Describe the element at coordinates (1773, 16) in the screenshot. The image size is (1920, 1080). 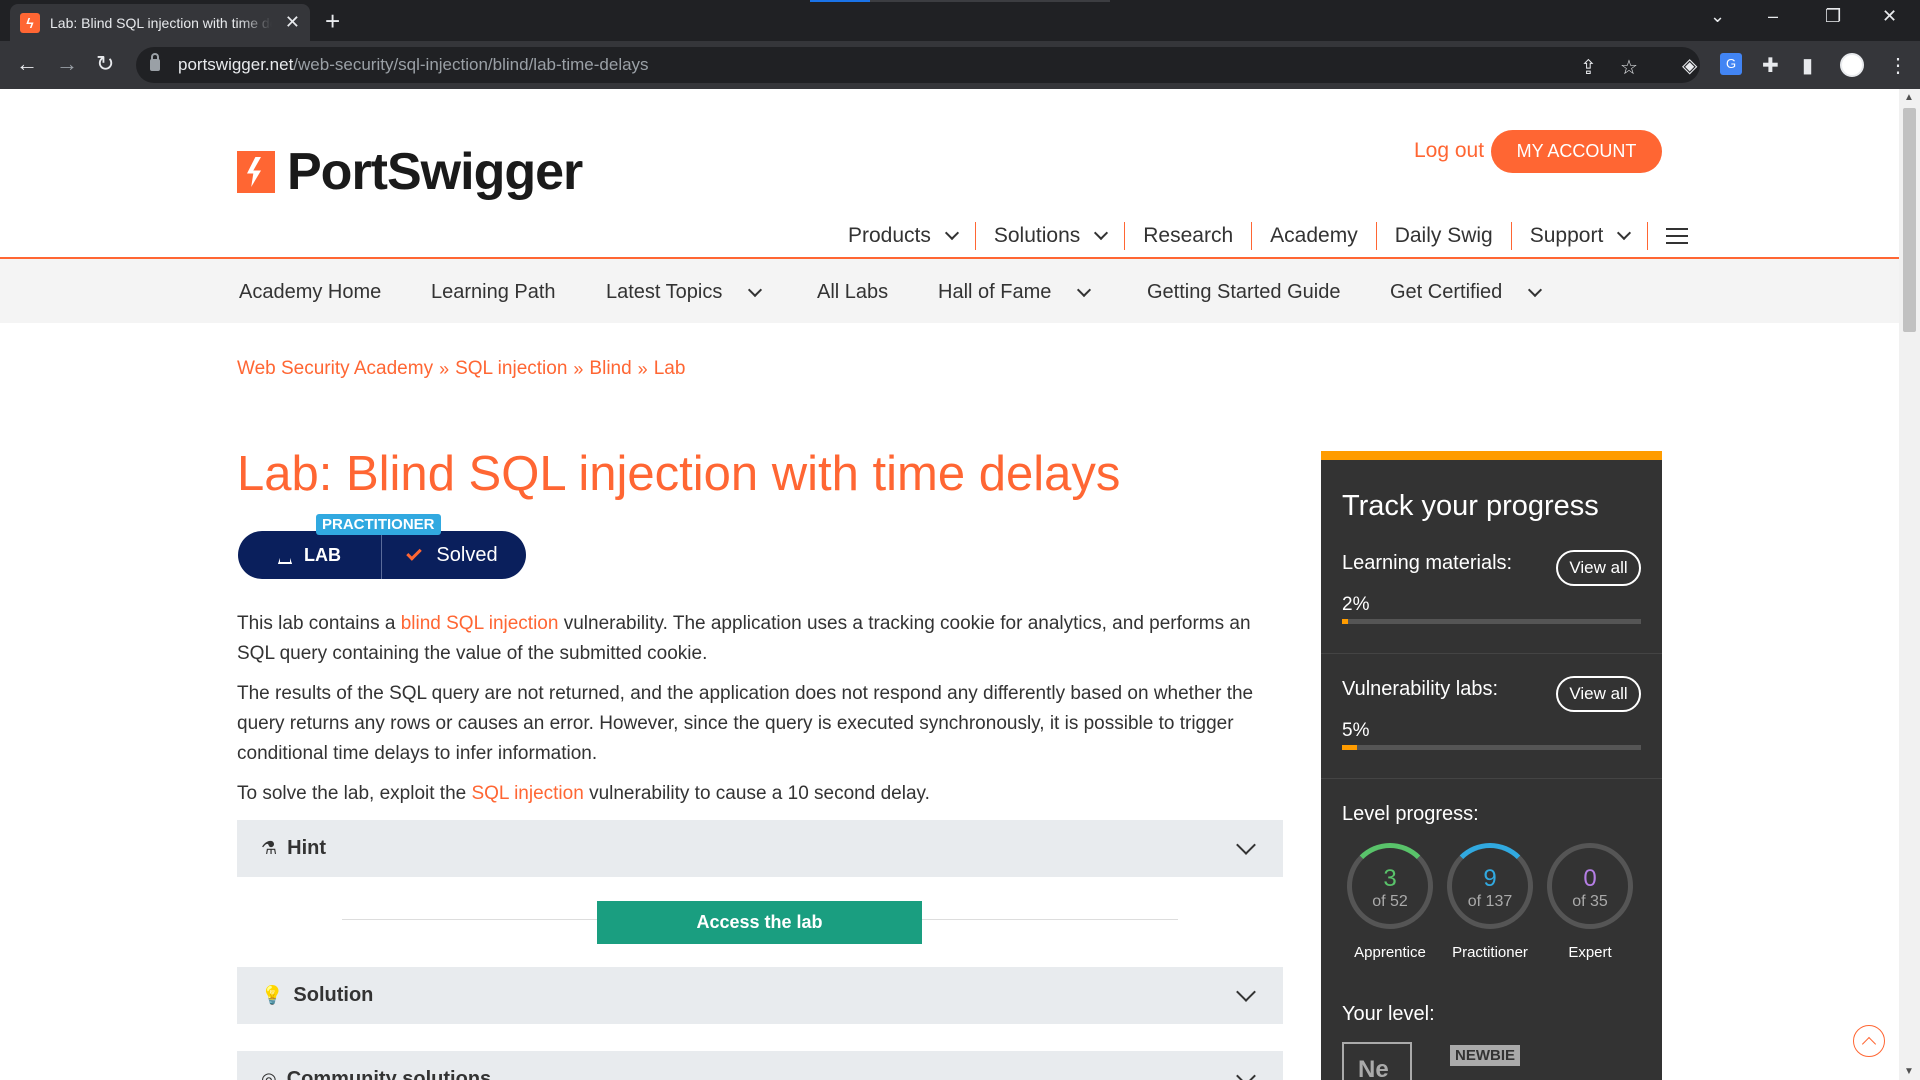
I see `minimize-icon: –` at that location.